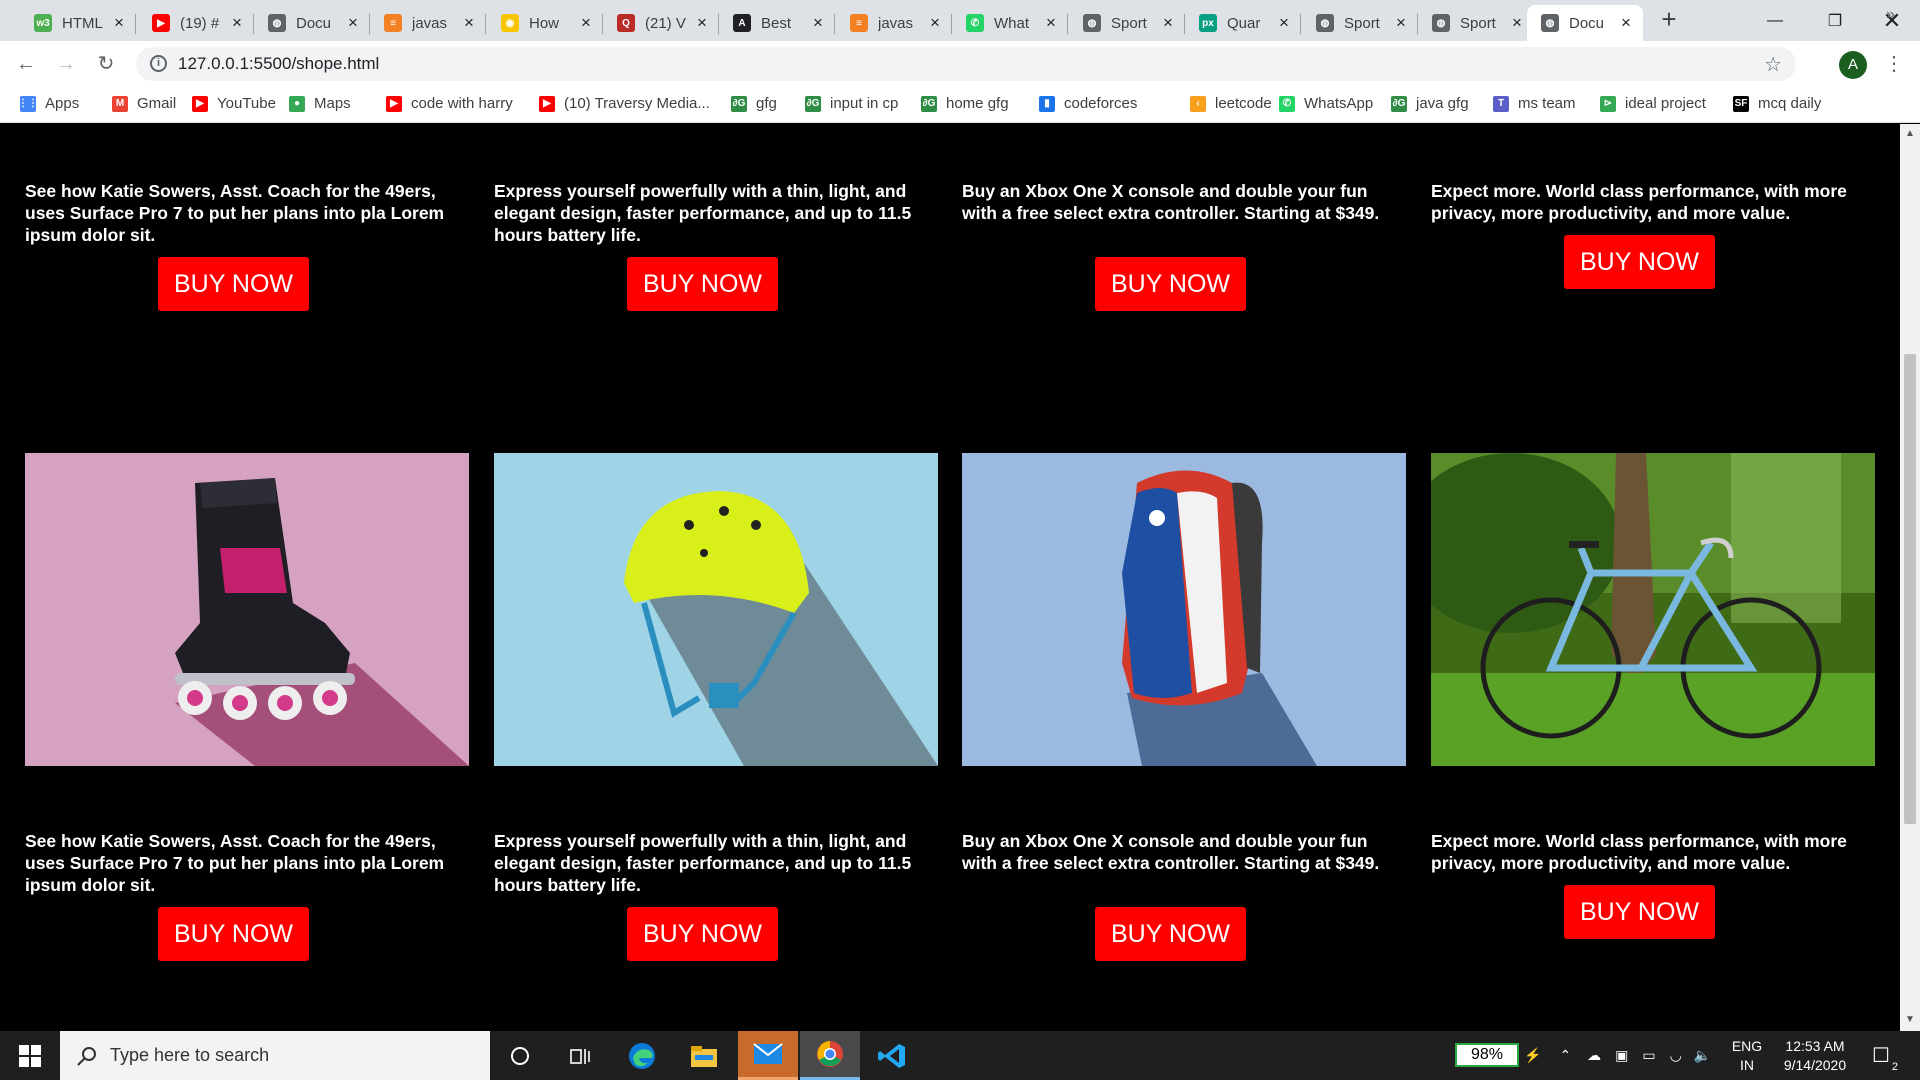 The height and width of the screenshot is (1080, 1920). What do you see at coordinates (1010, 23) in the screenshot?
I see `tab-8: ✆ What ×` at bounding box center [1010, 23].